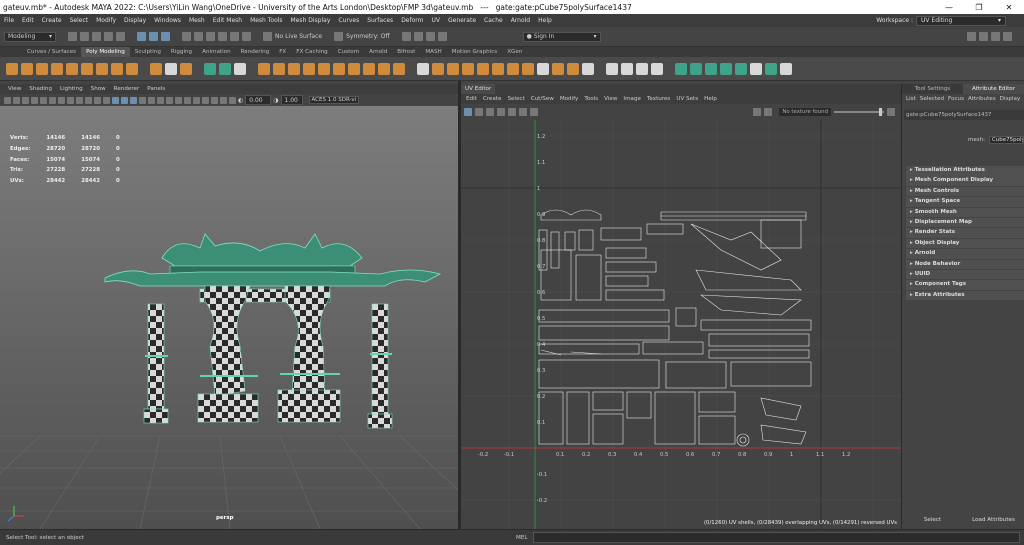 This screenshot has width=1024, height=545. I want to click on 2d-pan-zoom-icon, so click(43, 100).